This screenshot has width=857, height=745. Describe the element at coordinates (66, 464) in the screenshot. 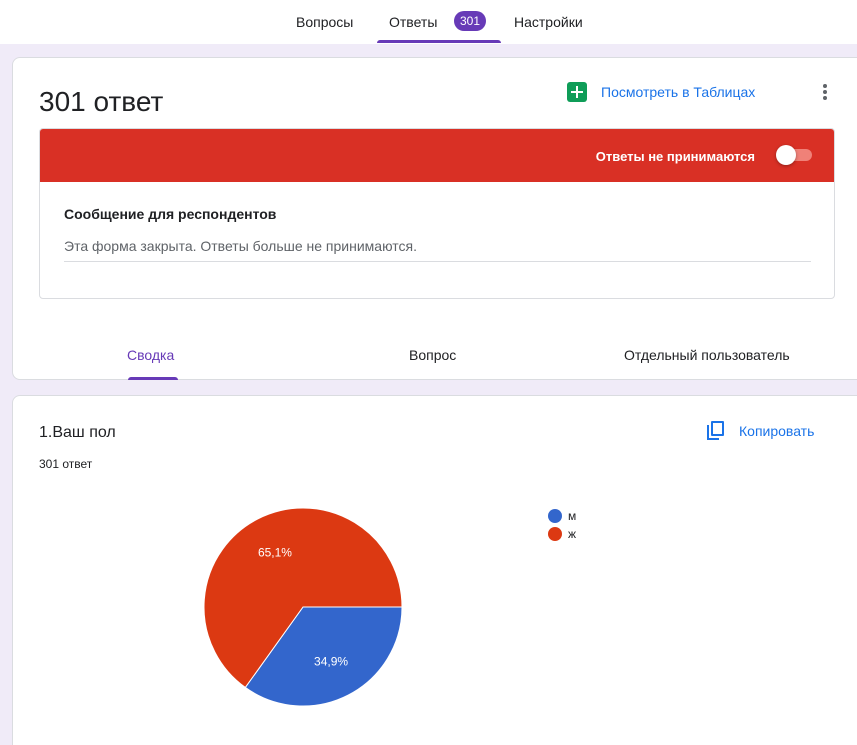

I see `question-response-count: 301 ответ` at that location.